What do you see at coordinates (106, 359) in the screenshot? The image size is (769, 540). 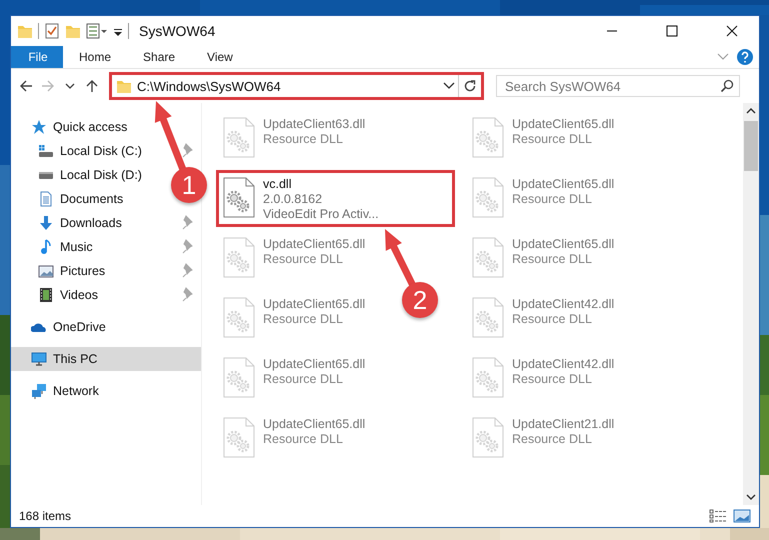 I see `sidebar-item: This PC` at bounding box center [106, 359].